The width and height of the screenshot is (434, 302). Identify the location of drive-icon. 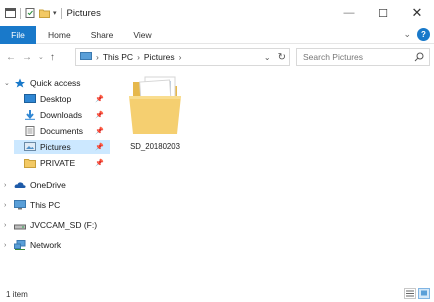
(20, 225).